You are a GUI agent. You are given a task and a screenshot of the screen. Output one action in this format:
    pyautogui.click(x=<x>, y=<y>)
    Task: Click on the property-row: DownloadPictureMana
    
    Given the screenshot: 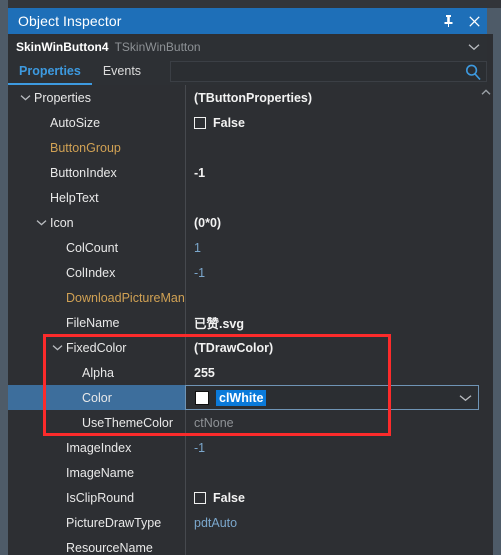 What is the action you would take?
    pyautogui.click(x=243, y=297)
    